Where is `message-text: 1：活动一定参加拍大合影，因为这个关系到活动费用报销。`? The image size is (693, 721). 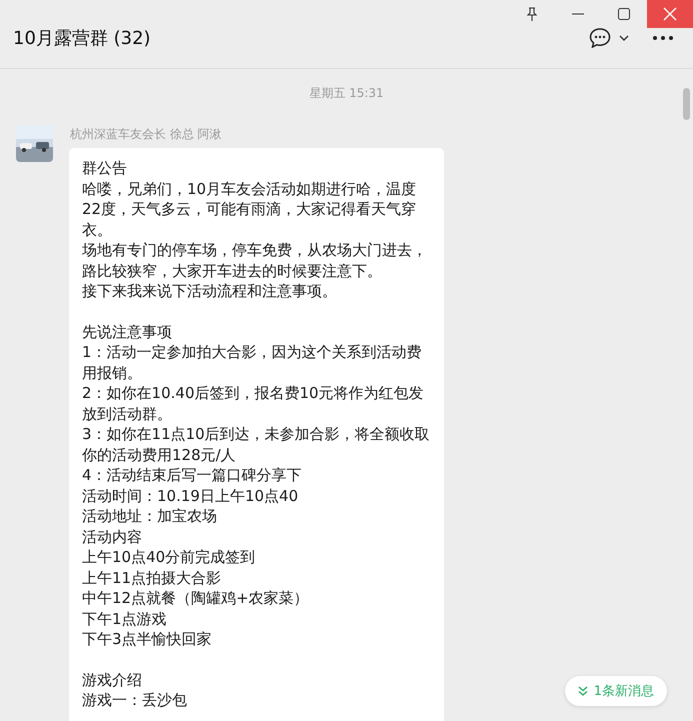
message-text: 1：活动一定参加拍大合影，因为这个关系到活动费用报销。 is located at coordinates (252, 362).